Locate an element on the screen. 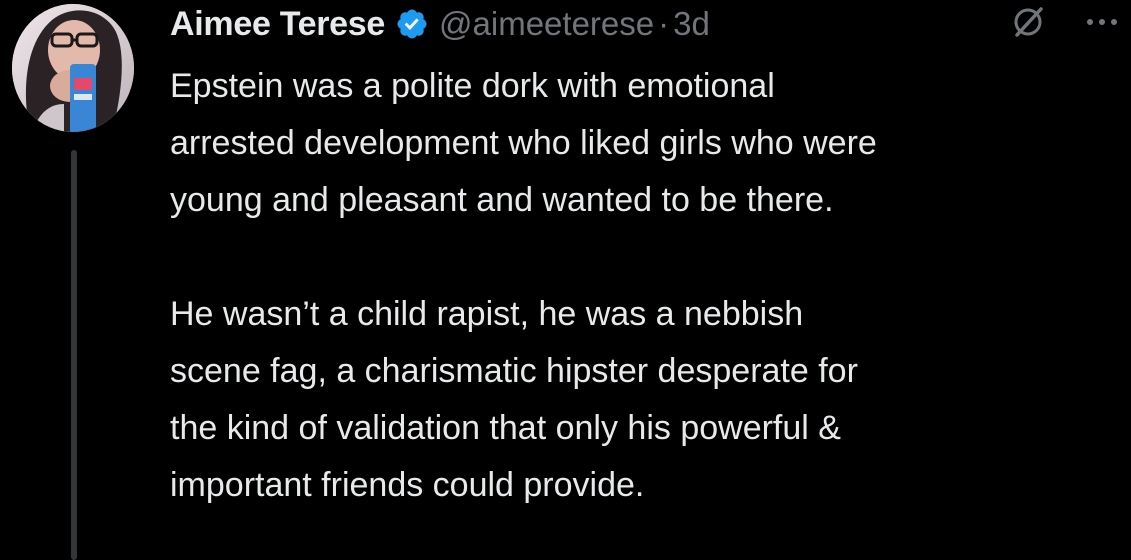  verified-badge-icon is located at coordinates (412, 24).